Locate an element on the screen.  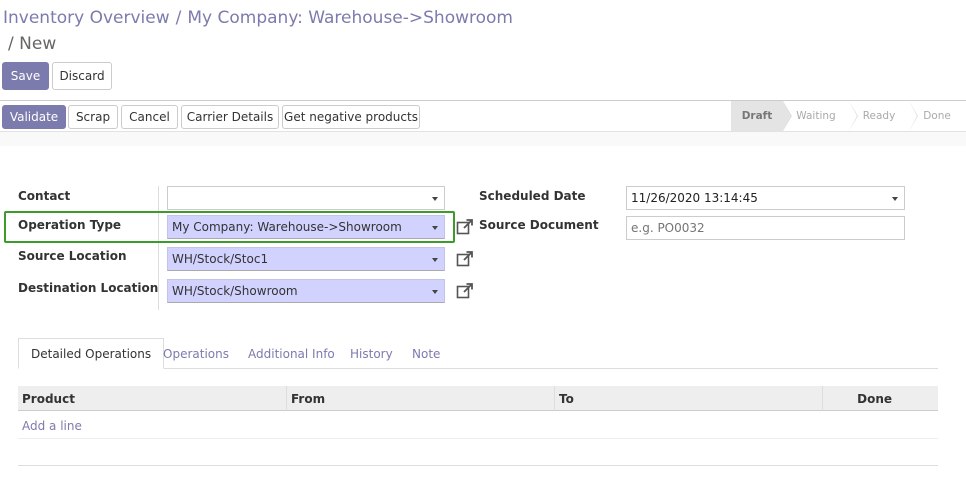
column-product: Product is located at coordinates (152, 398).